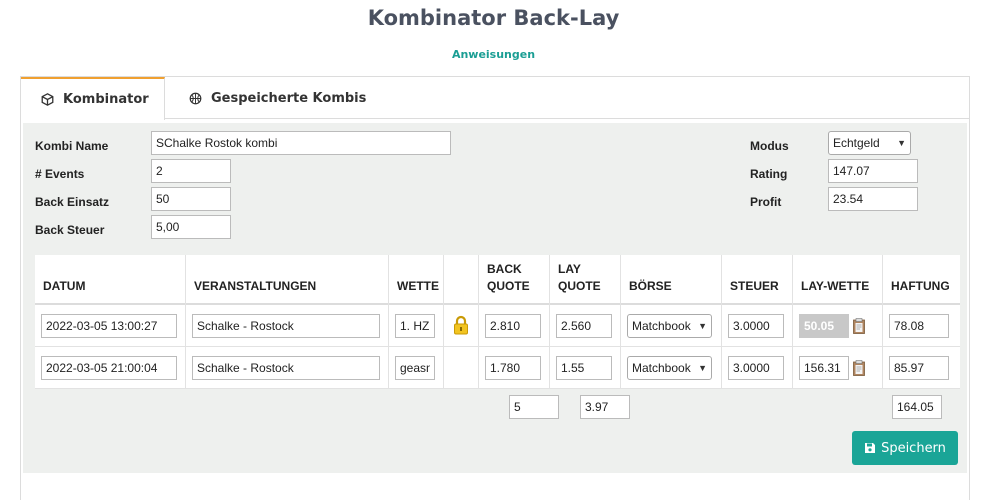 This screenshot has width=987, height=500. What do you see at coordinates (534, 407) in the screenshot?
I see `total-back-quote` at bounding box center [534, 407].